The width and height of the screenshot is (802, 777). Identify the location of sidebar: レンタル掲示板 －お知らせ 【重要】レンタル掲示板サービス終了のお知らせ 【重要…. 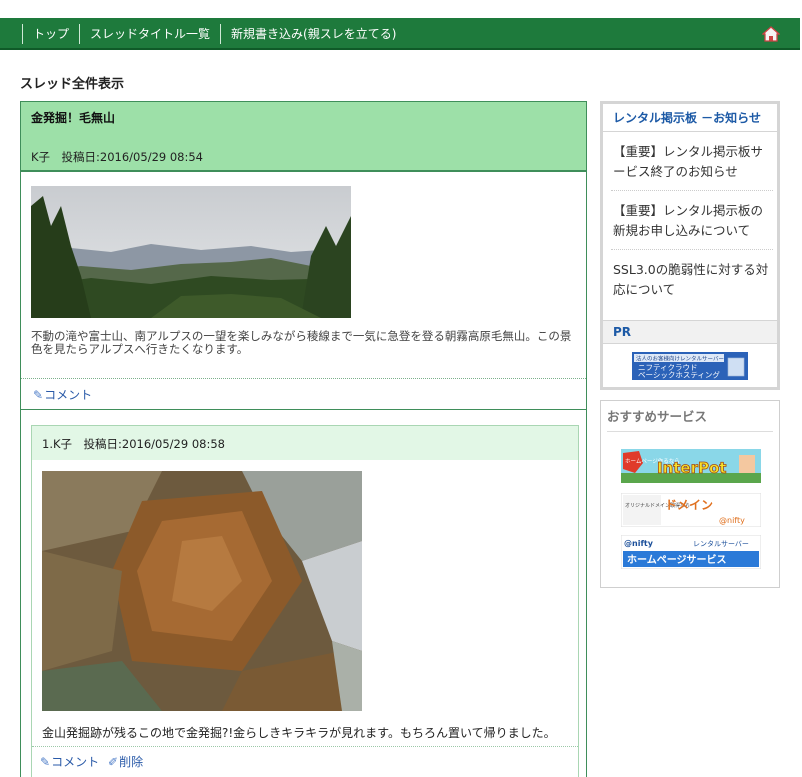
(690, 245).